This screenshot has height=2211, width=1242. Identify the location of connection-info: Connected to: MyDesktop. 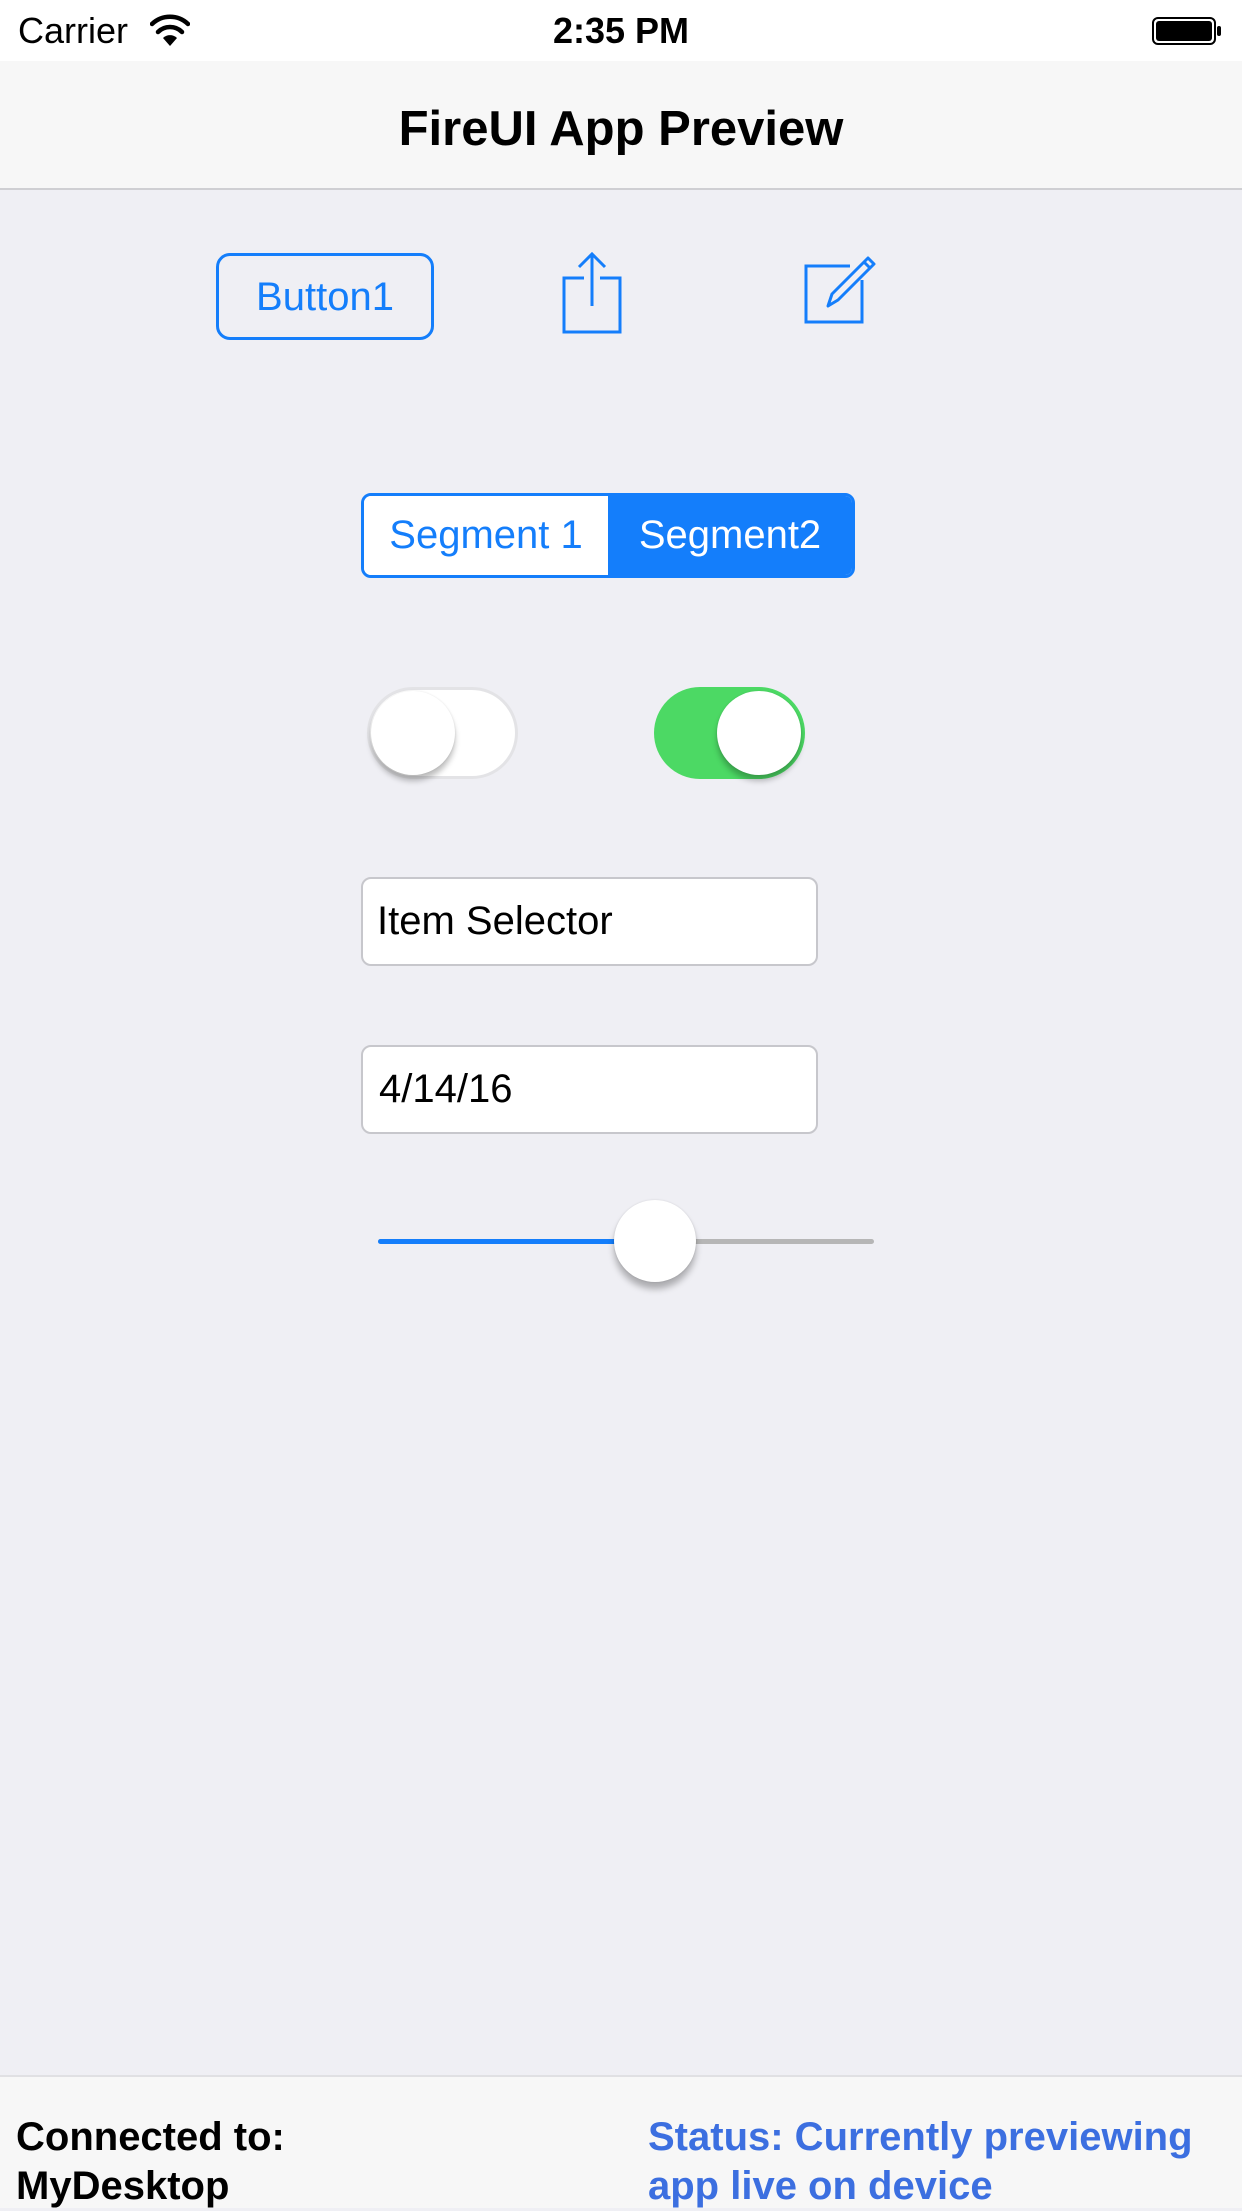
(296, 2162).